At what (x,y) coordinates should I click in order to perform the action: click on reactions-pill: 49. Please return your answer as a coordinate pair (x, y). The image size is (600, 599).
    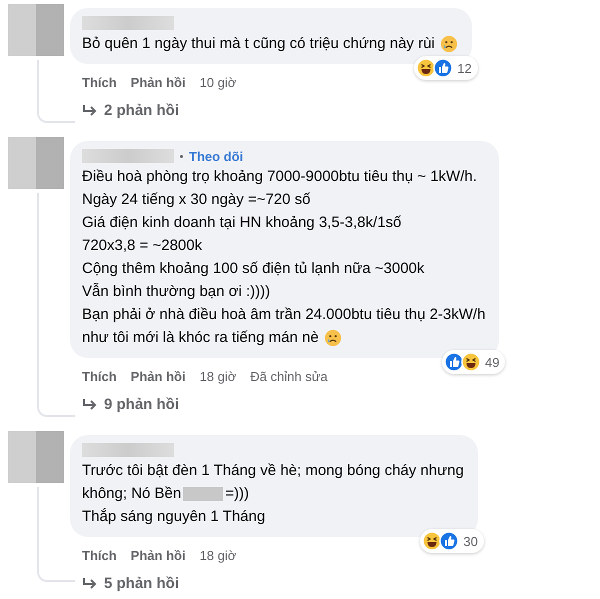
    Looking at the image, I should click on (474, 362).